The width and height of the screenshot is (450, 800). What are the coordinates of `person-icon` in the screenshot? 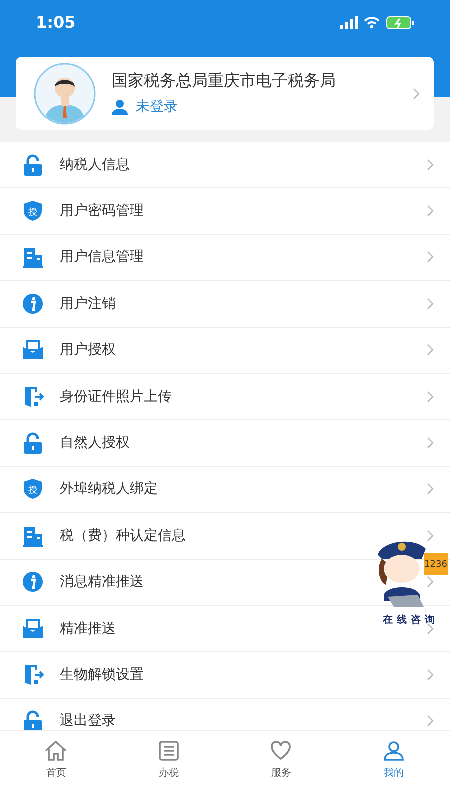 It's located at (394, 751).